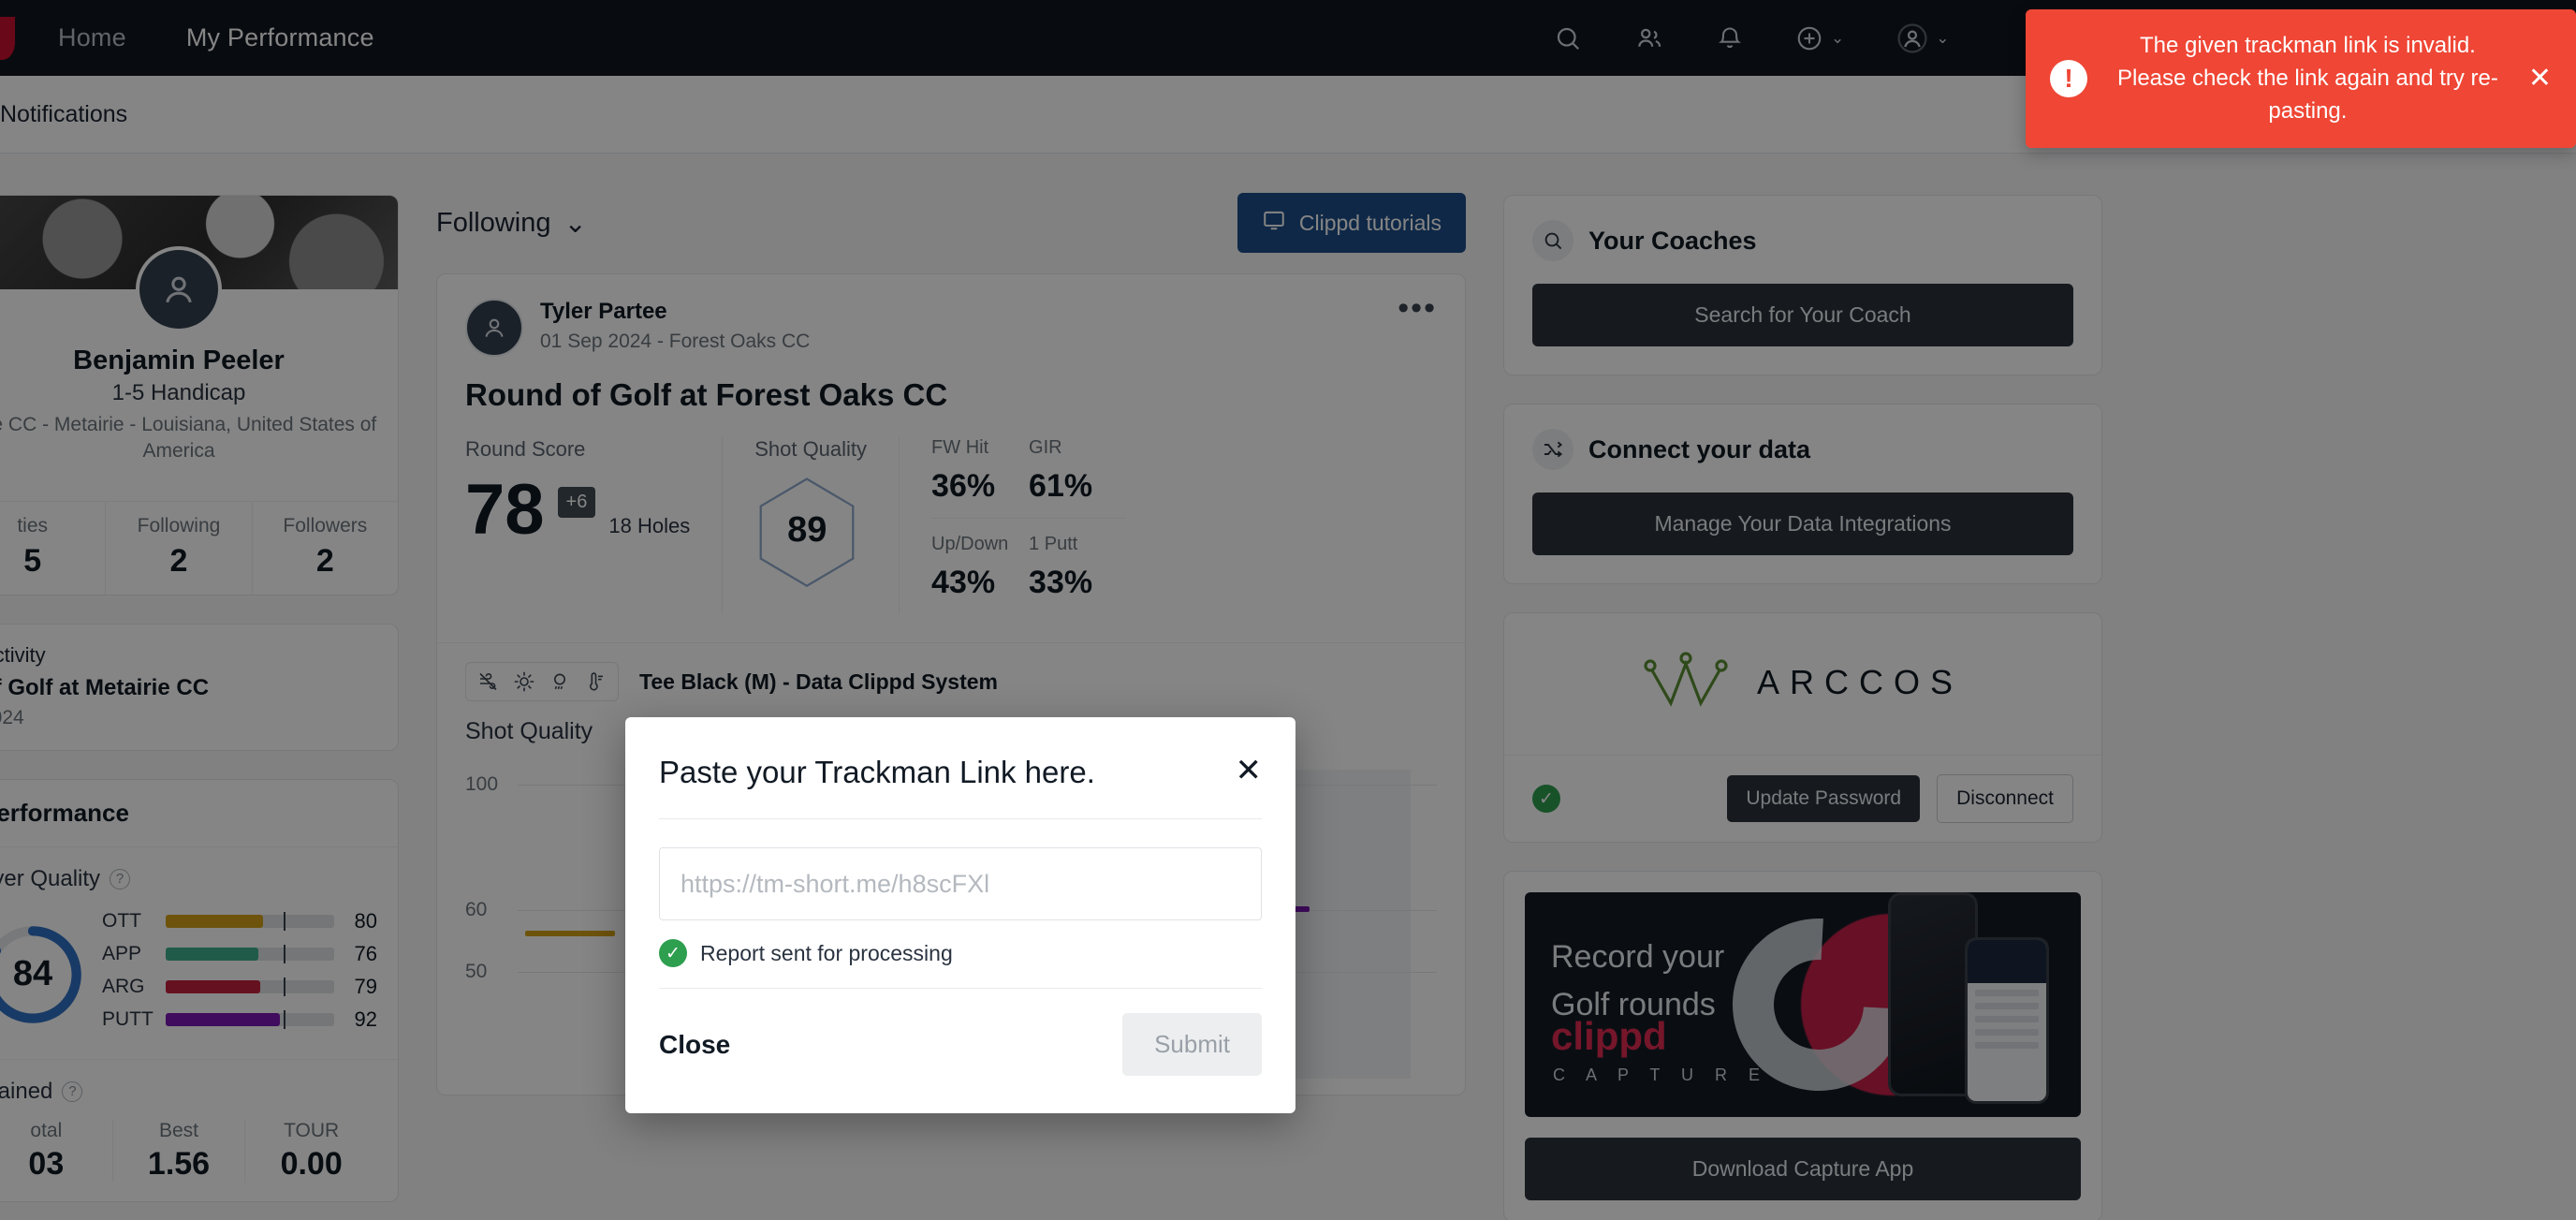  I want to click on modal-header: Paste your Trackman Link here. ✕, so click(961, 767).